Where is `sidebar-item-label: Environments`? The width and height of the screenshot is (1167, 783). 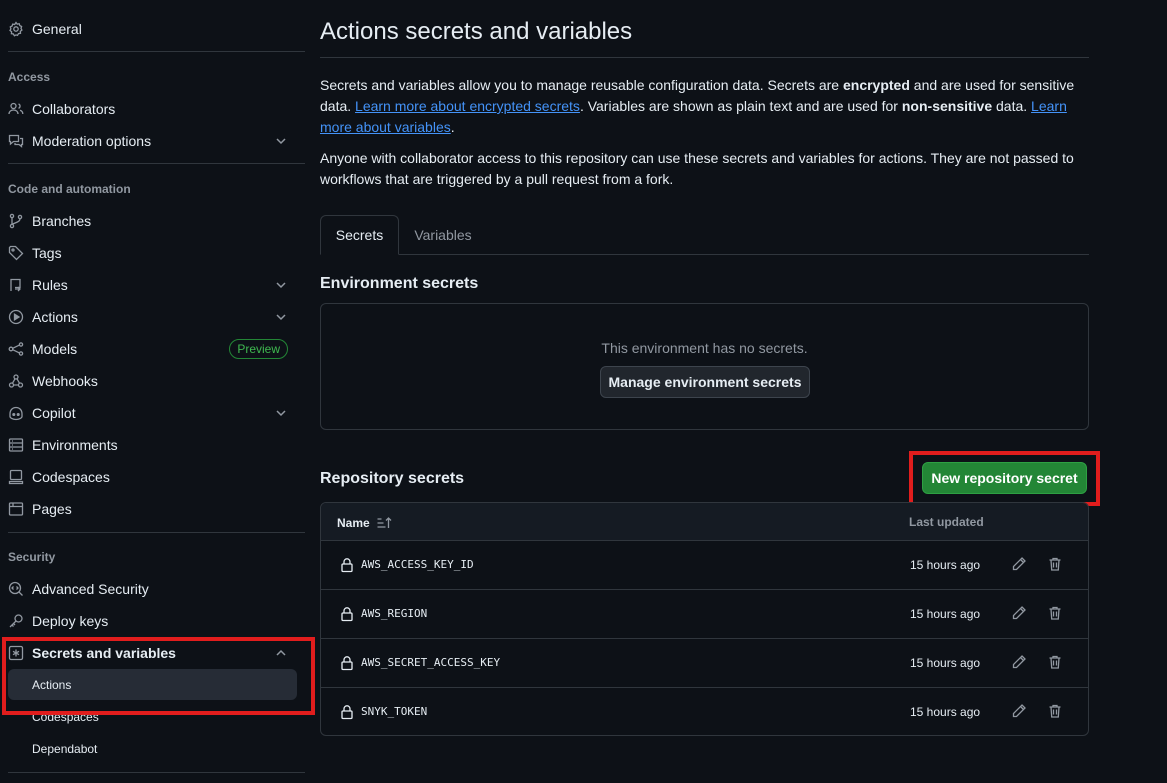 sidebar-item-label: Environments is located at coordinates (75, 445).